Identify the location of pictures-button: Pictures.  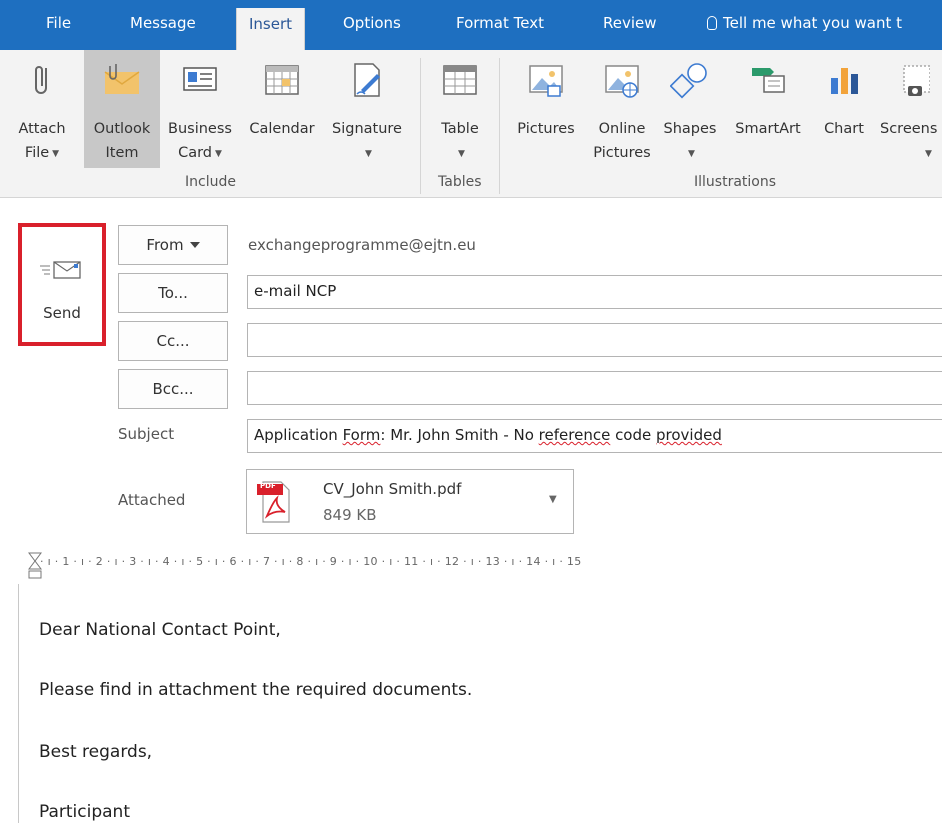
(546, 109).